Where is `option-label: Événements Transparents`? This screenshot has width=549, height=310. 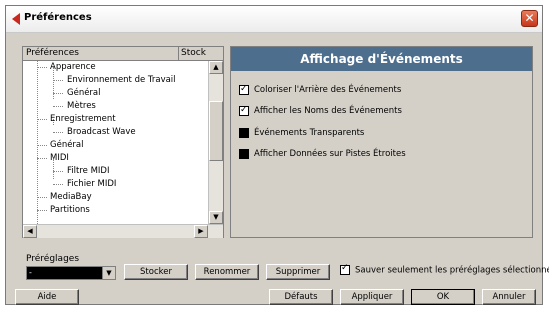 option-label: Événements Transparents is located at coordinates (309, 133).